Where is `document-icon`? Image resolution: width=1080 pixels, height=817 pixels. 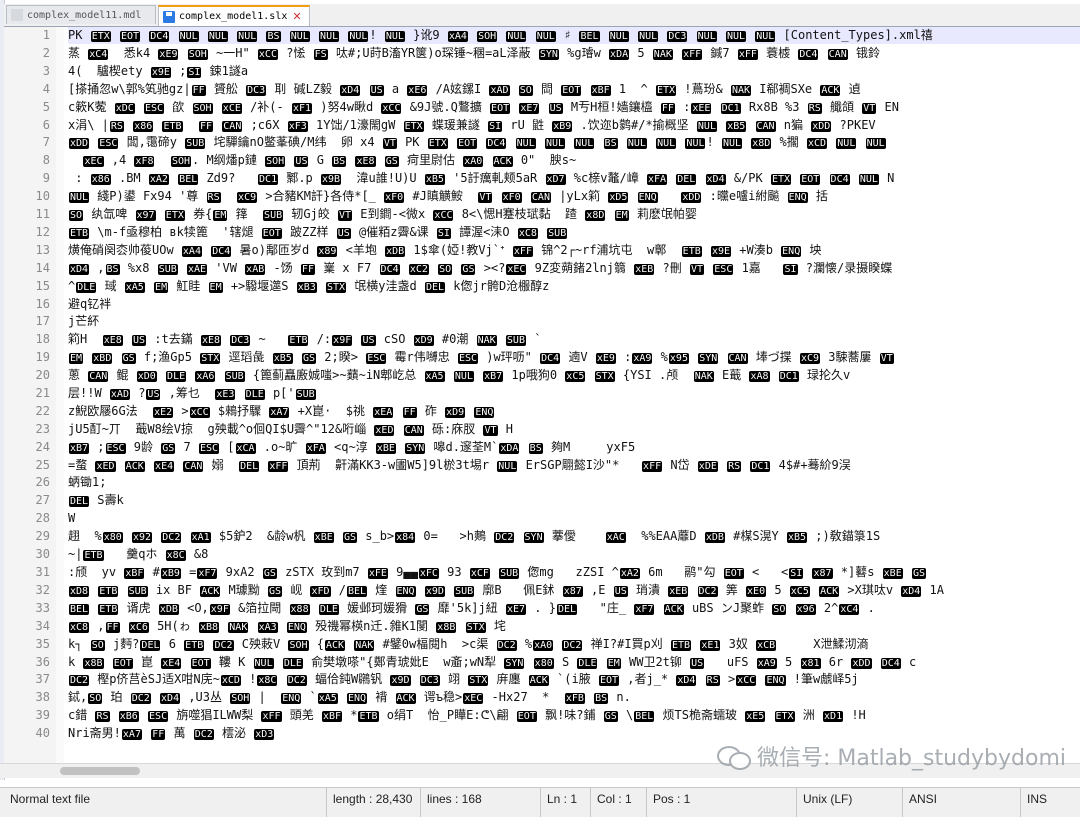
document-icon is located at coordinates (17, 15).